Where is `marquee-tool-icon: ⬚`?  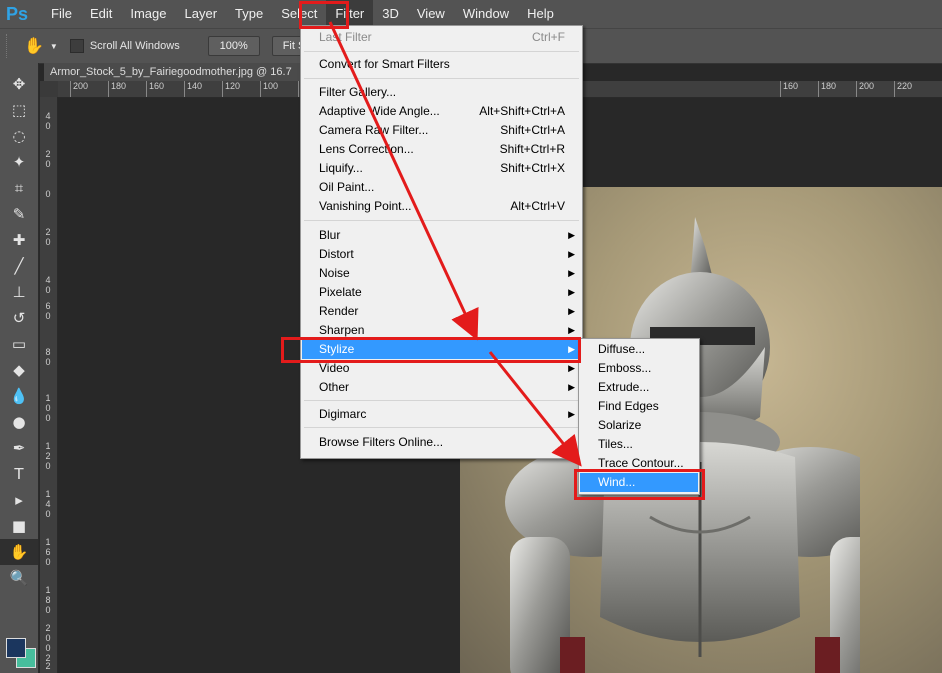
marquee-tool-icon: ⬚ is located at coordinates (19, 110).